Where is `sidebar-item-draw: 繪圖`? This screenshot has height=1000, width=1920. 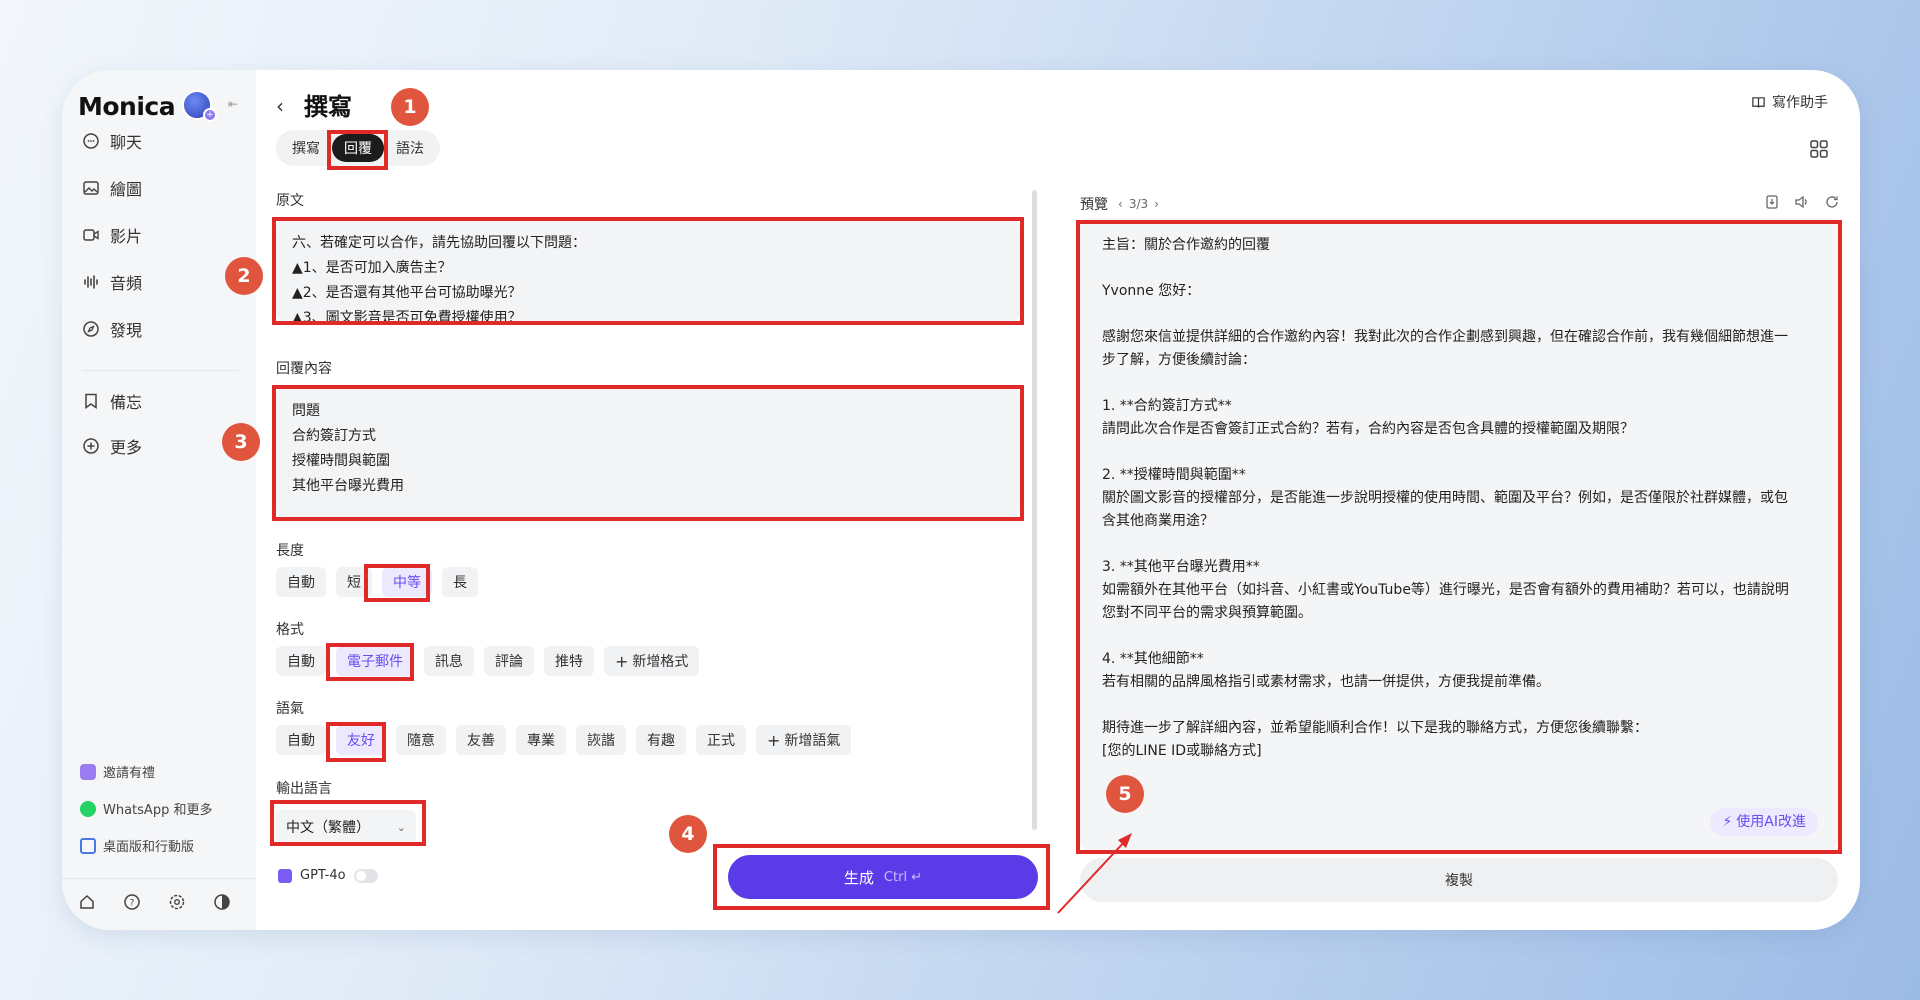
sidebar-item-draw: 繪圖 is located at coordinates (112, 188).